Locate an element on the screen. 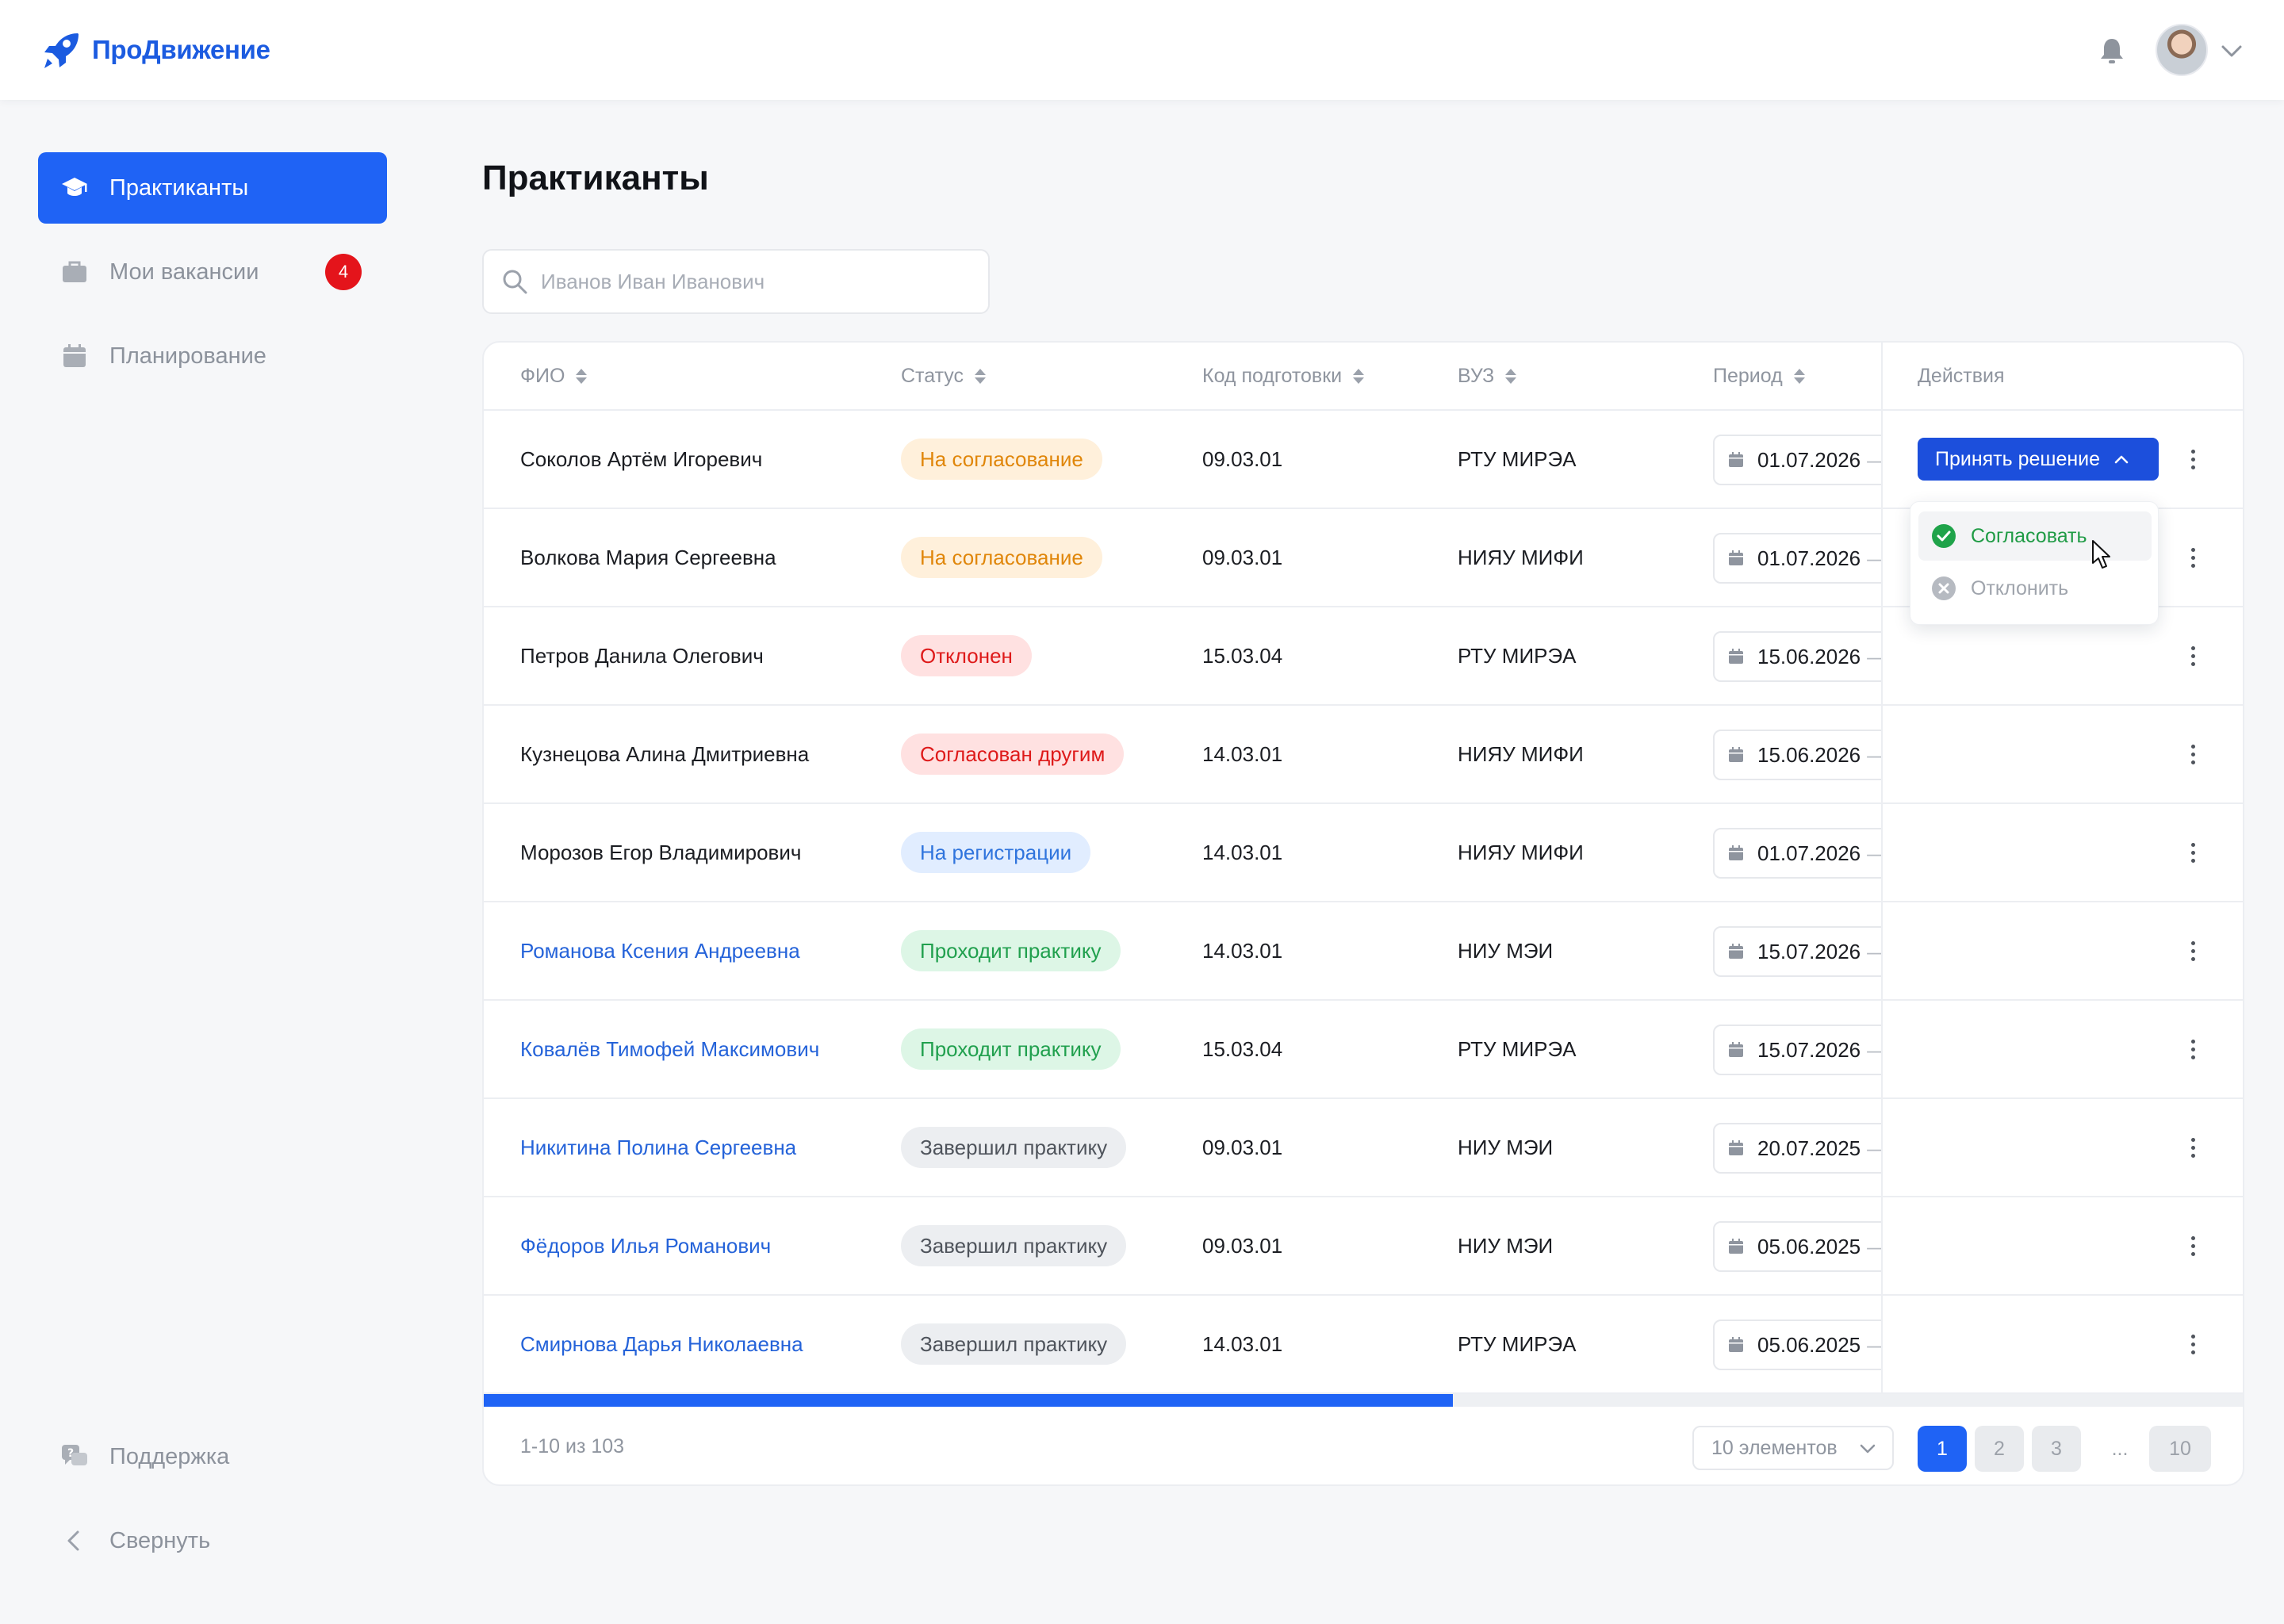 The image size is (2284, 1624). status-cell: Завершил практику is located at coordinates (1014, 1147).